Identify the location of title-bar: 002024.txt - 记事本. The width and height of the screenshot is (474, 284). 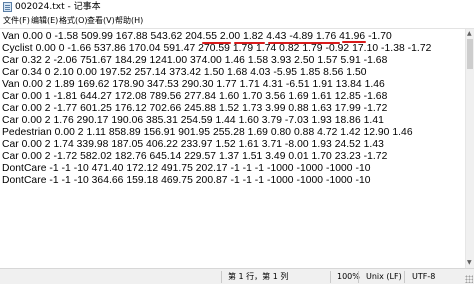
(237, 7).